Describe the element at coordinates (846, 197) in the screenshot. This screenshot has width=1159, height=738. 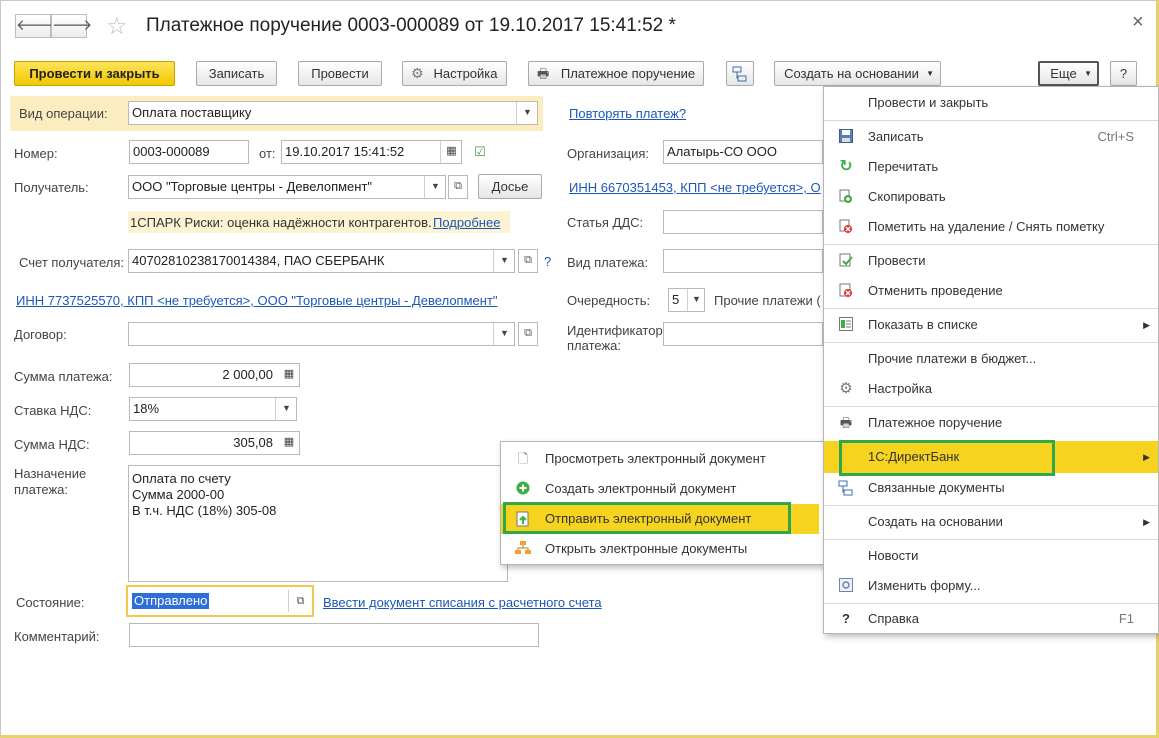
I see `copy-icon` at that location.